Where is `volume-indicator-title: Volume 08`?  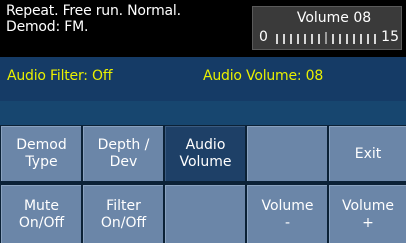
volume-indicator-title: Volume 08 is located at coordinates (334, 18).